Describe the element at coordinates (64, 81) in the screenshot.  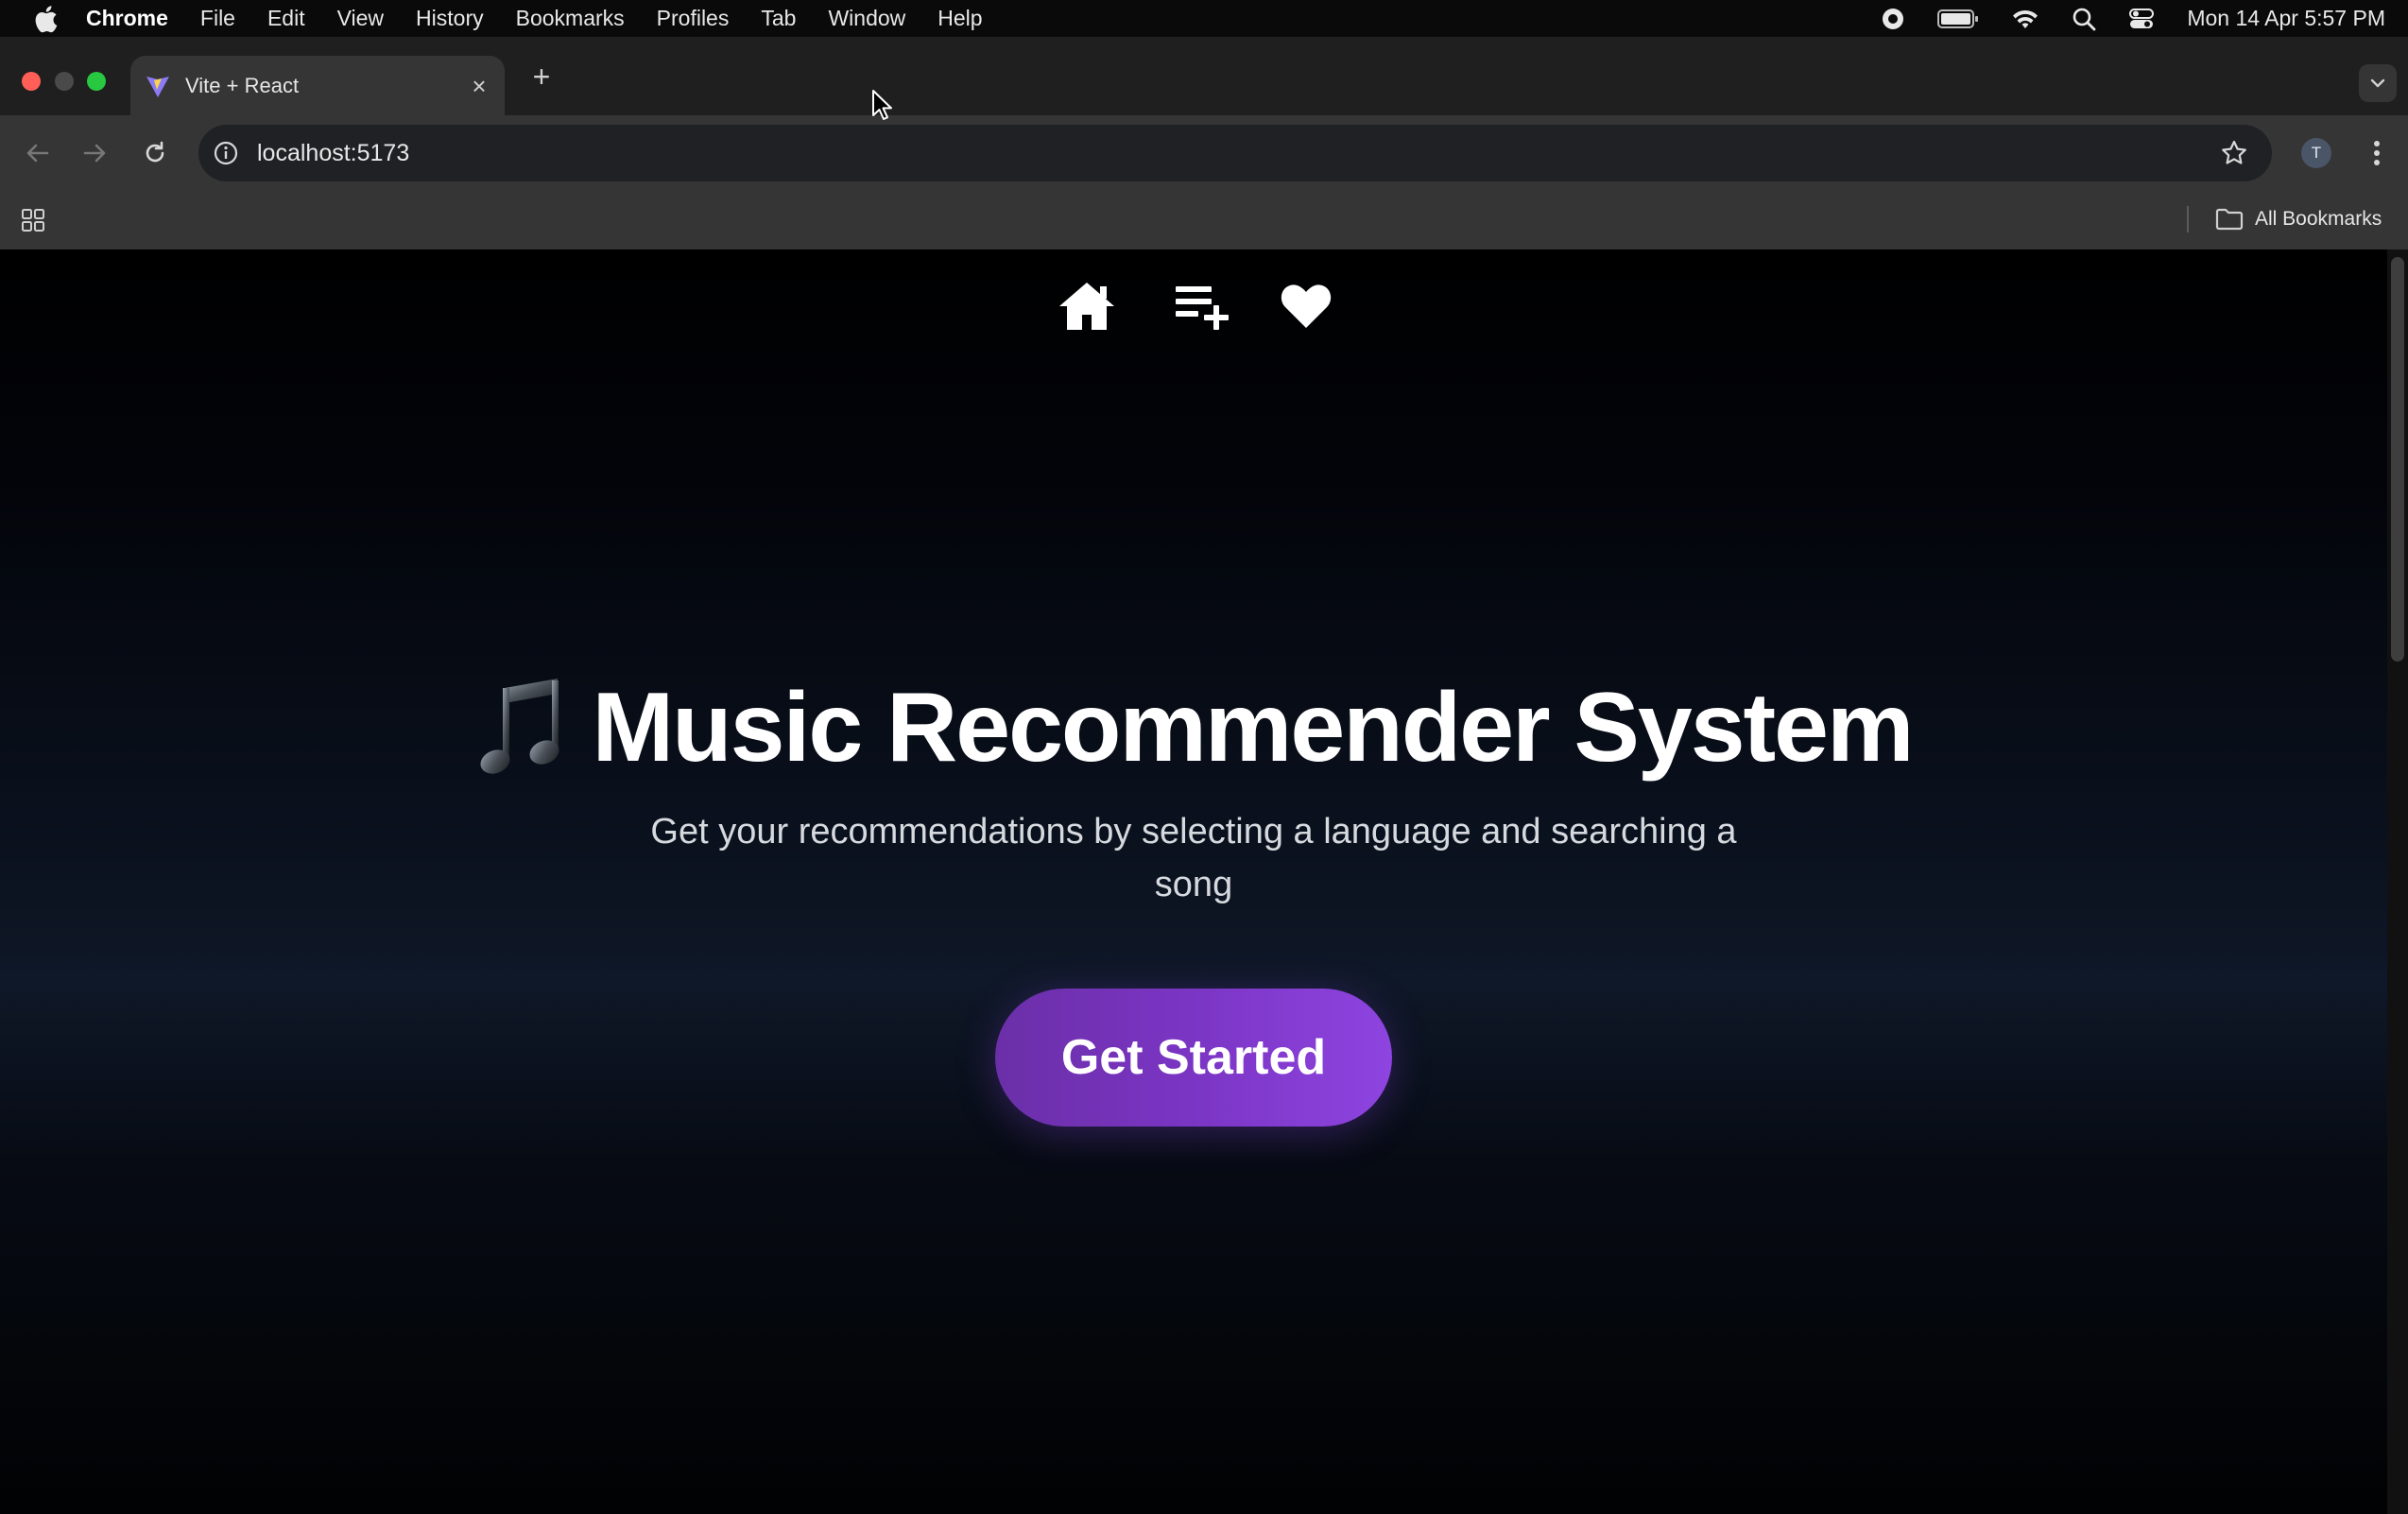
I see `window-minimize-button` at that location.